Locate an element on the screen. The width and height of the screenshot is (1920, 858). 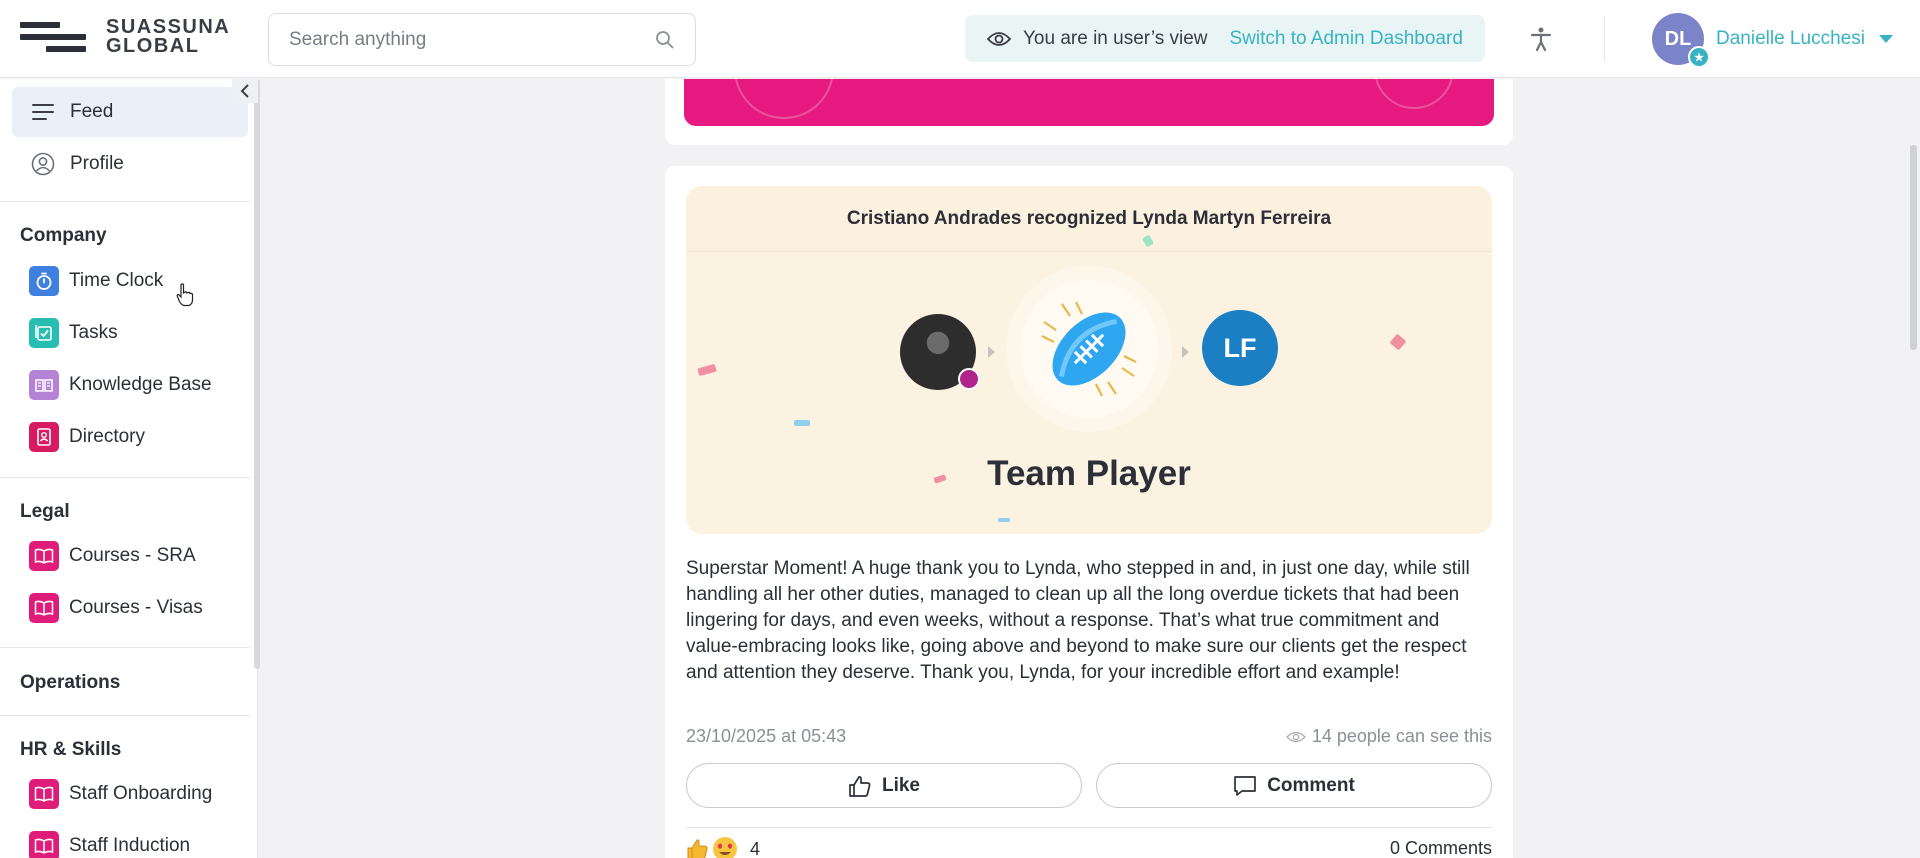
user-menu: DL ★ Danielle Lucchesi is located at coordinates (1772, 40).